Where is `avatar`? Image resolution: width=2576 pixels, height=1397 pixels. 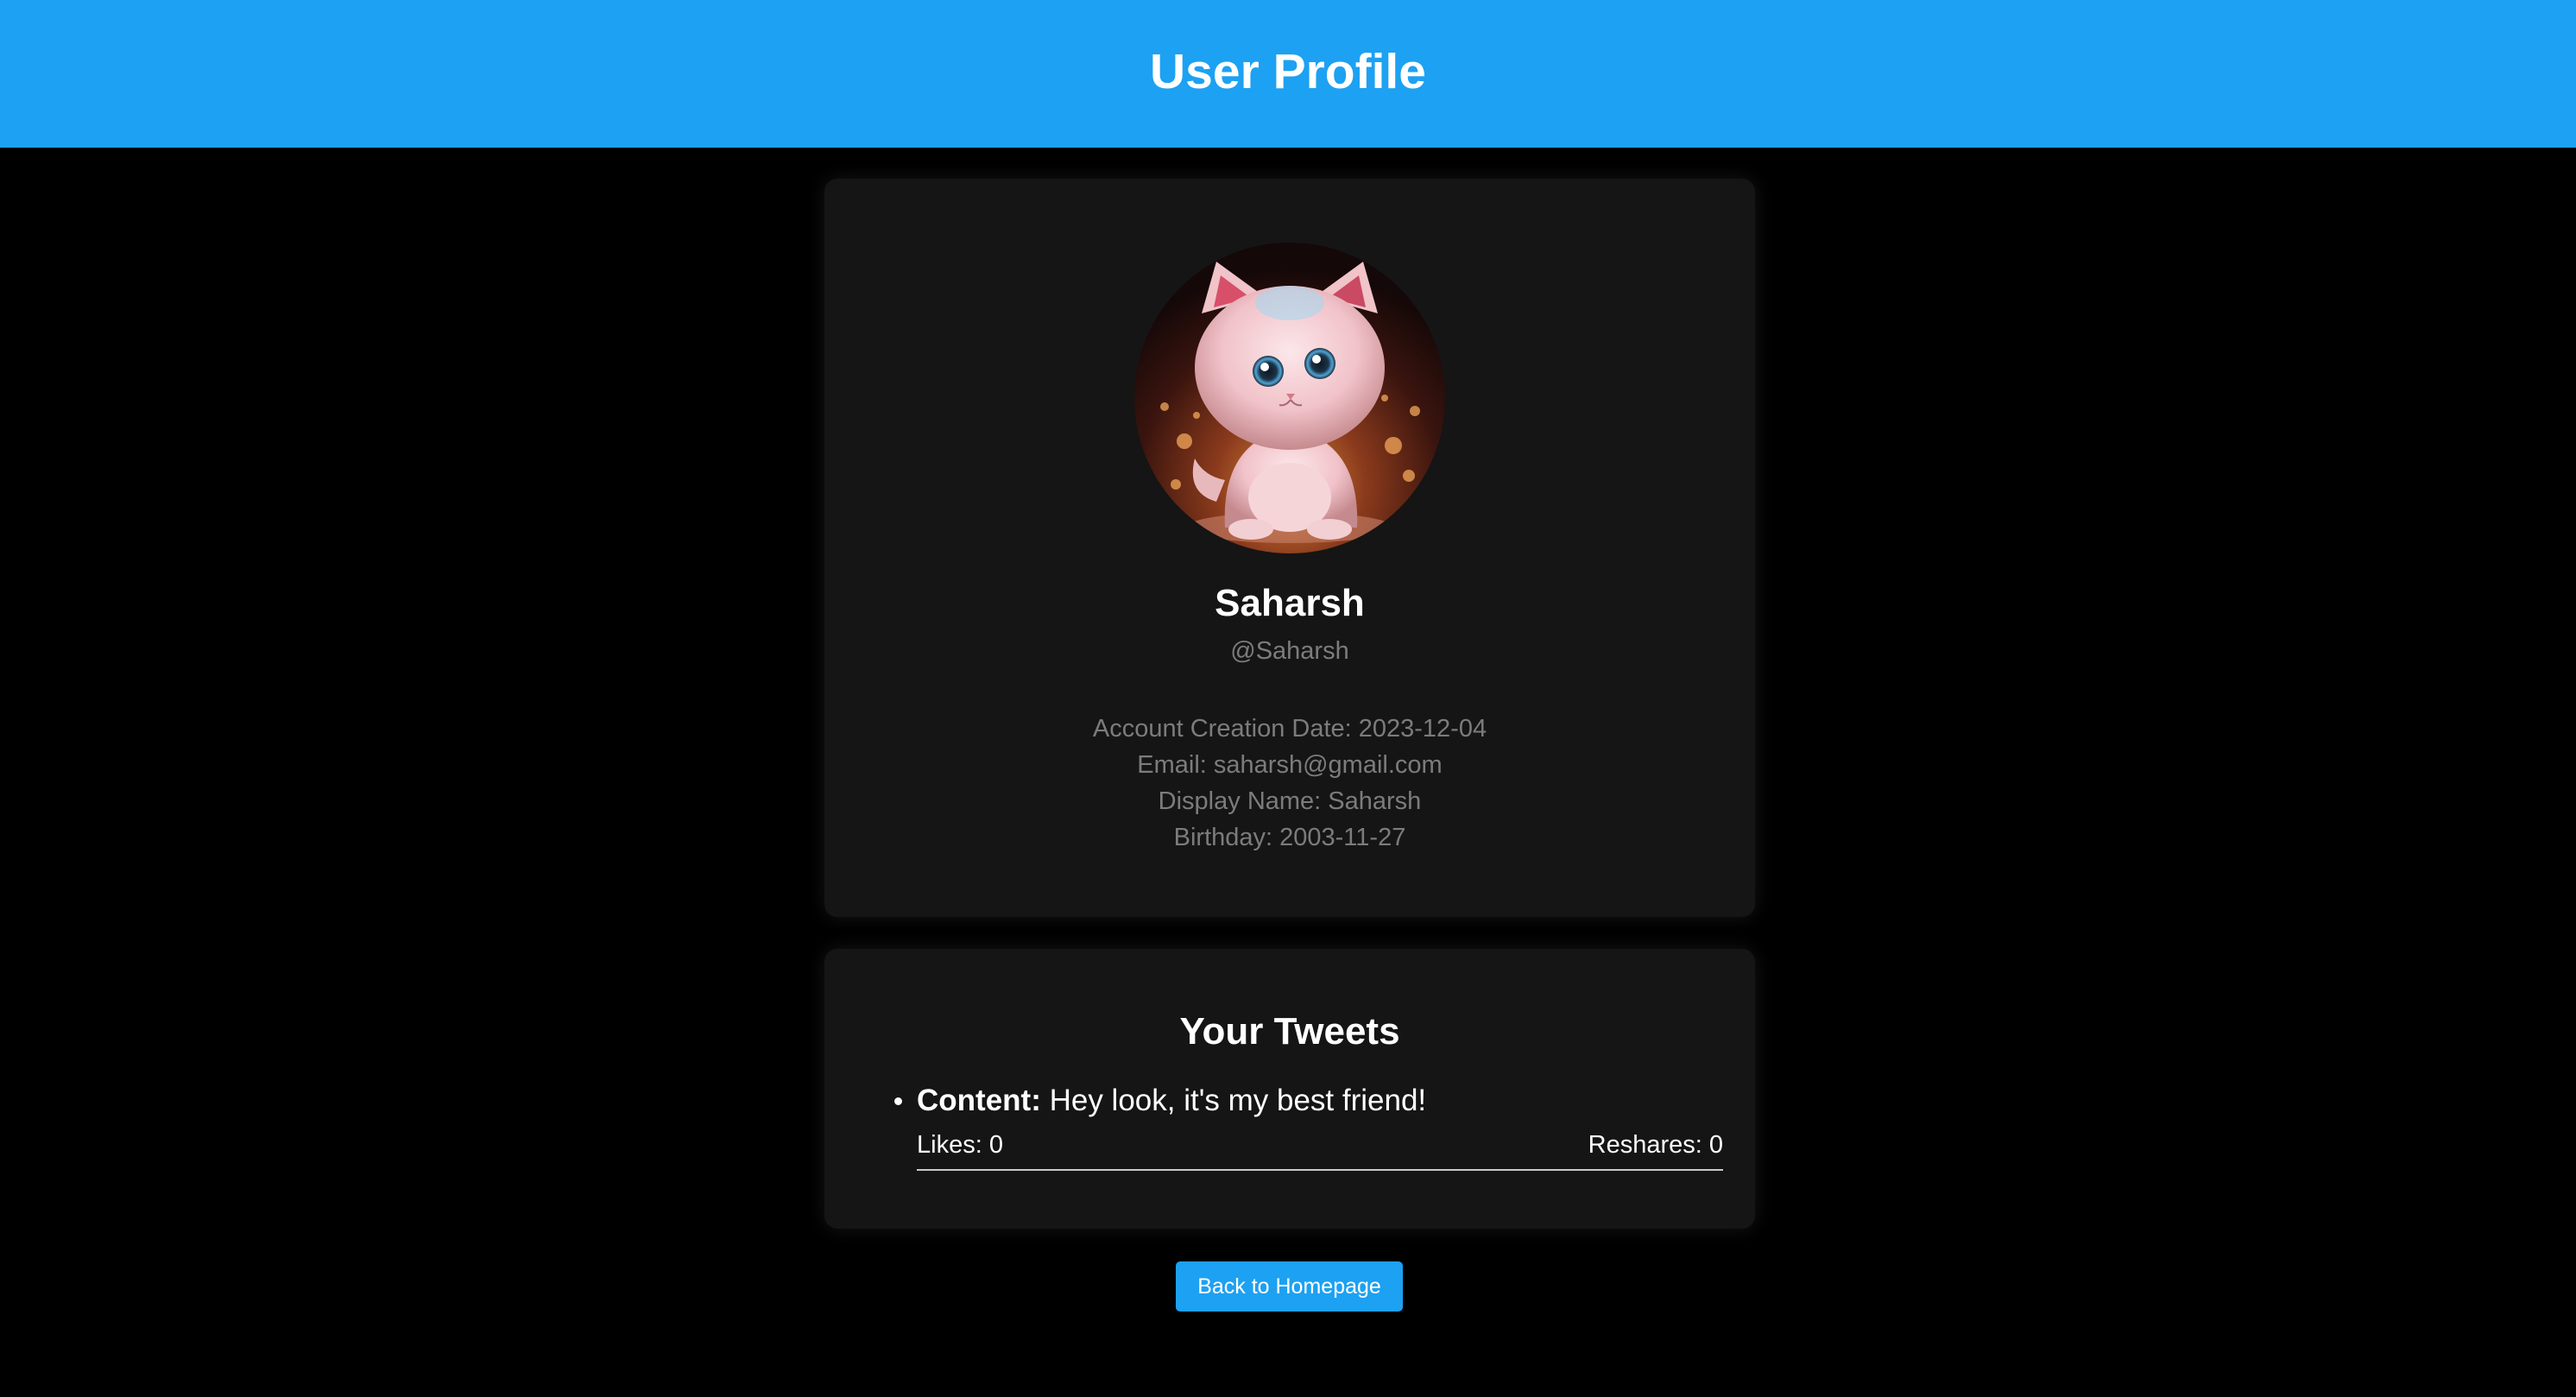
avatar is located at coordinates (1289, 398).